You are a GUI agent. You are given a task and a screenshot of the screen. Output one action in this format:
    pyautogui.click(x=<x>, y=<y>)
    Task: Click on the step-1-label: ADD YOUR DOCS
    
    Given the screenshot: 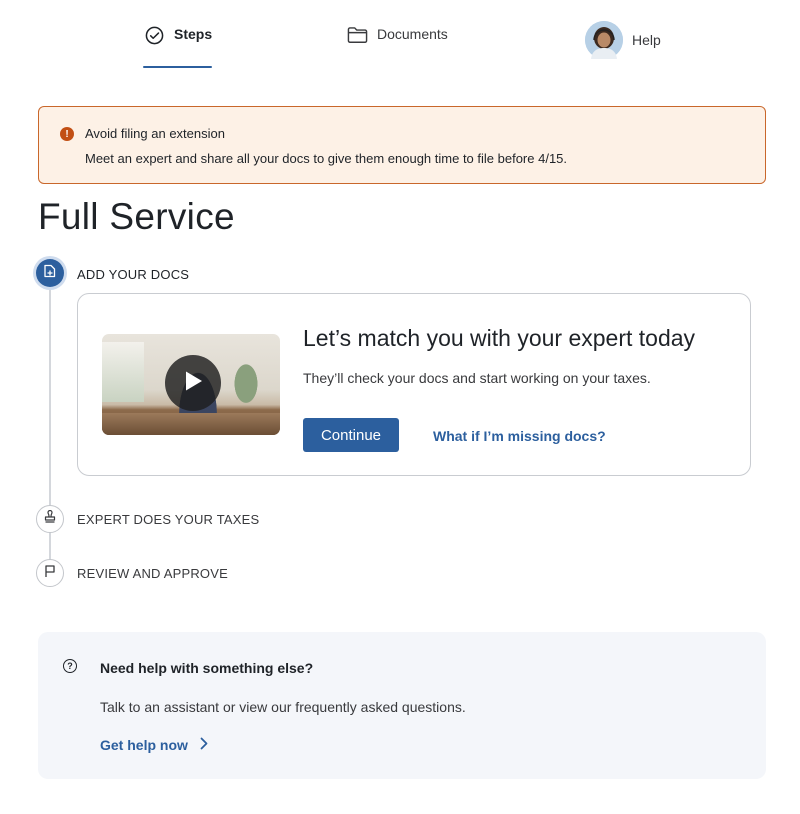 What is the action you would take?
    pyautogui.click(x=133, y=274)
    